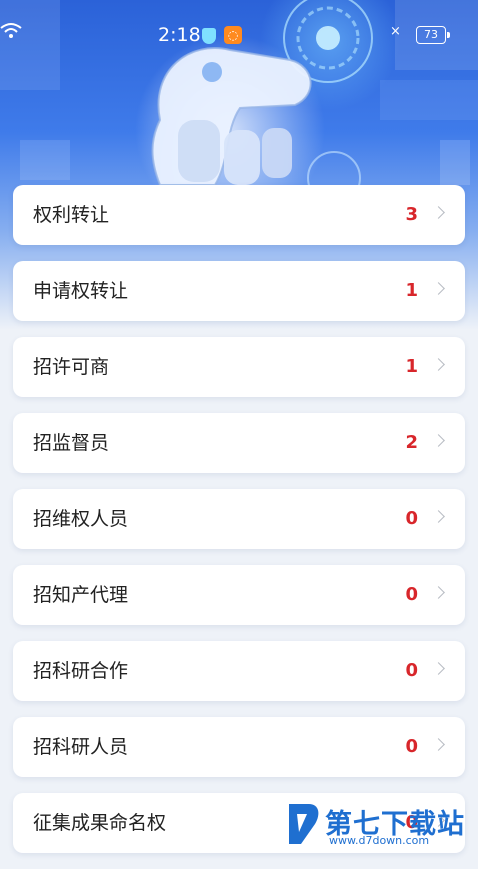  Describe the element at coordinates (381, 825) in the screenshot. I see `site-watermark: 第七下载站 www.d7down.com` at that location.